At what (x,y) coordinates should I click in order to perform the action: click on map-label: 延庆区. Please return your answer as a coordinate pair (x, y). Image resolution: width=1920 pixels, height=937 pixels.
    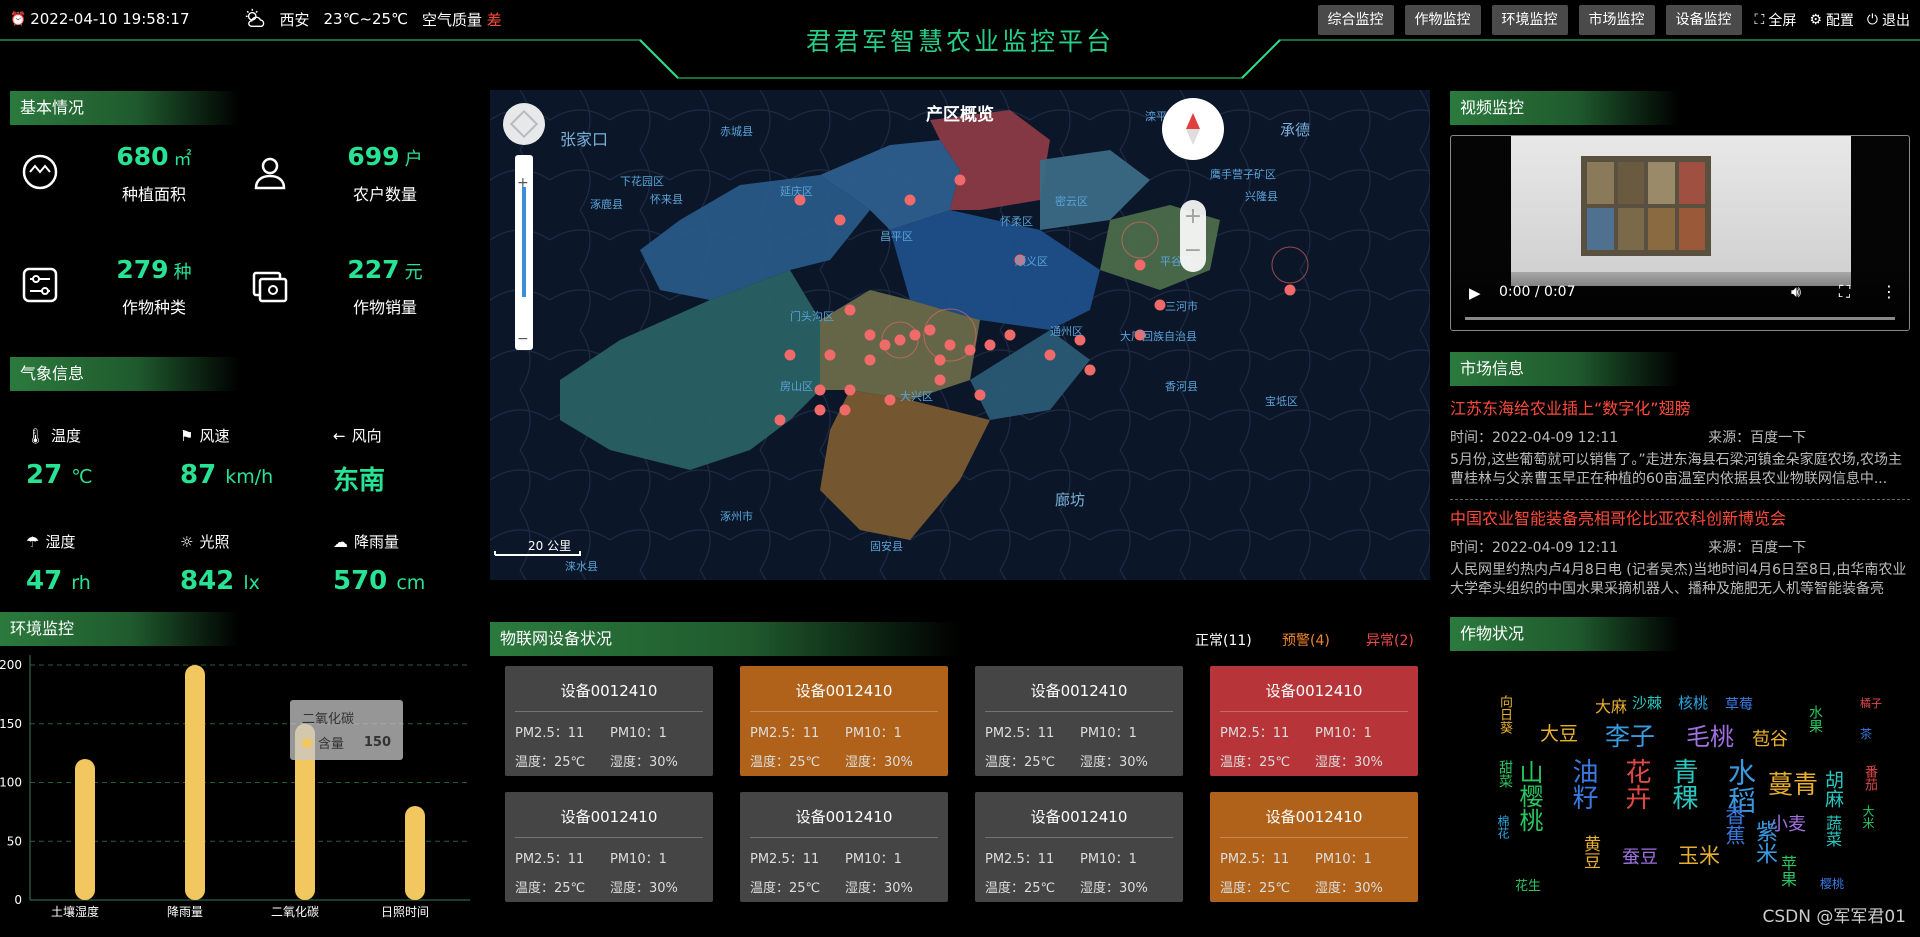
    Looking at the image, I should click on (796, 191).